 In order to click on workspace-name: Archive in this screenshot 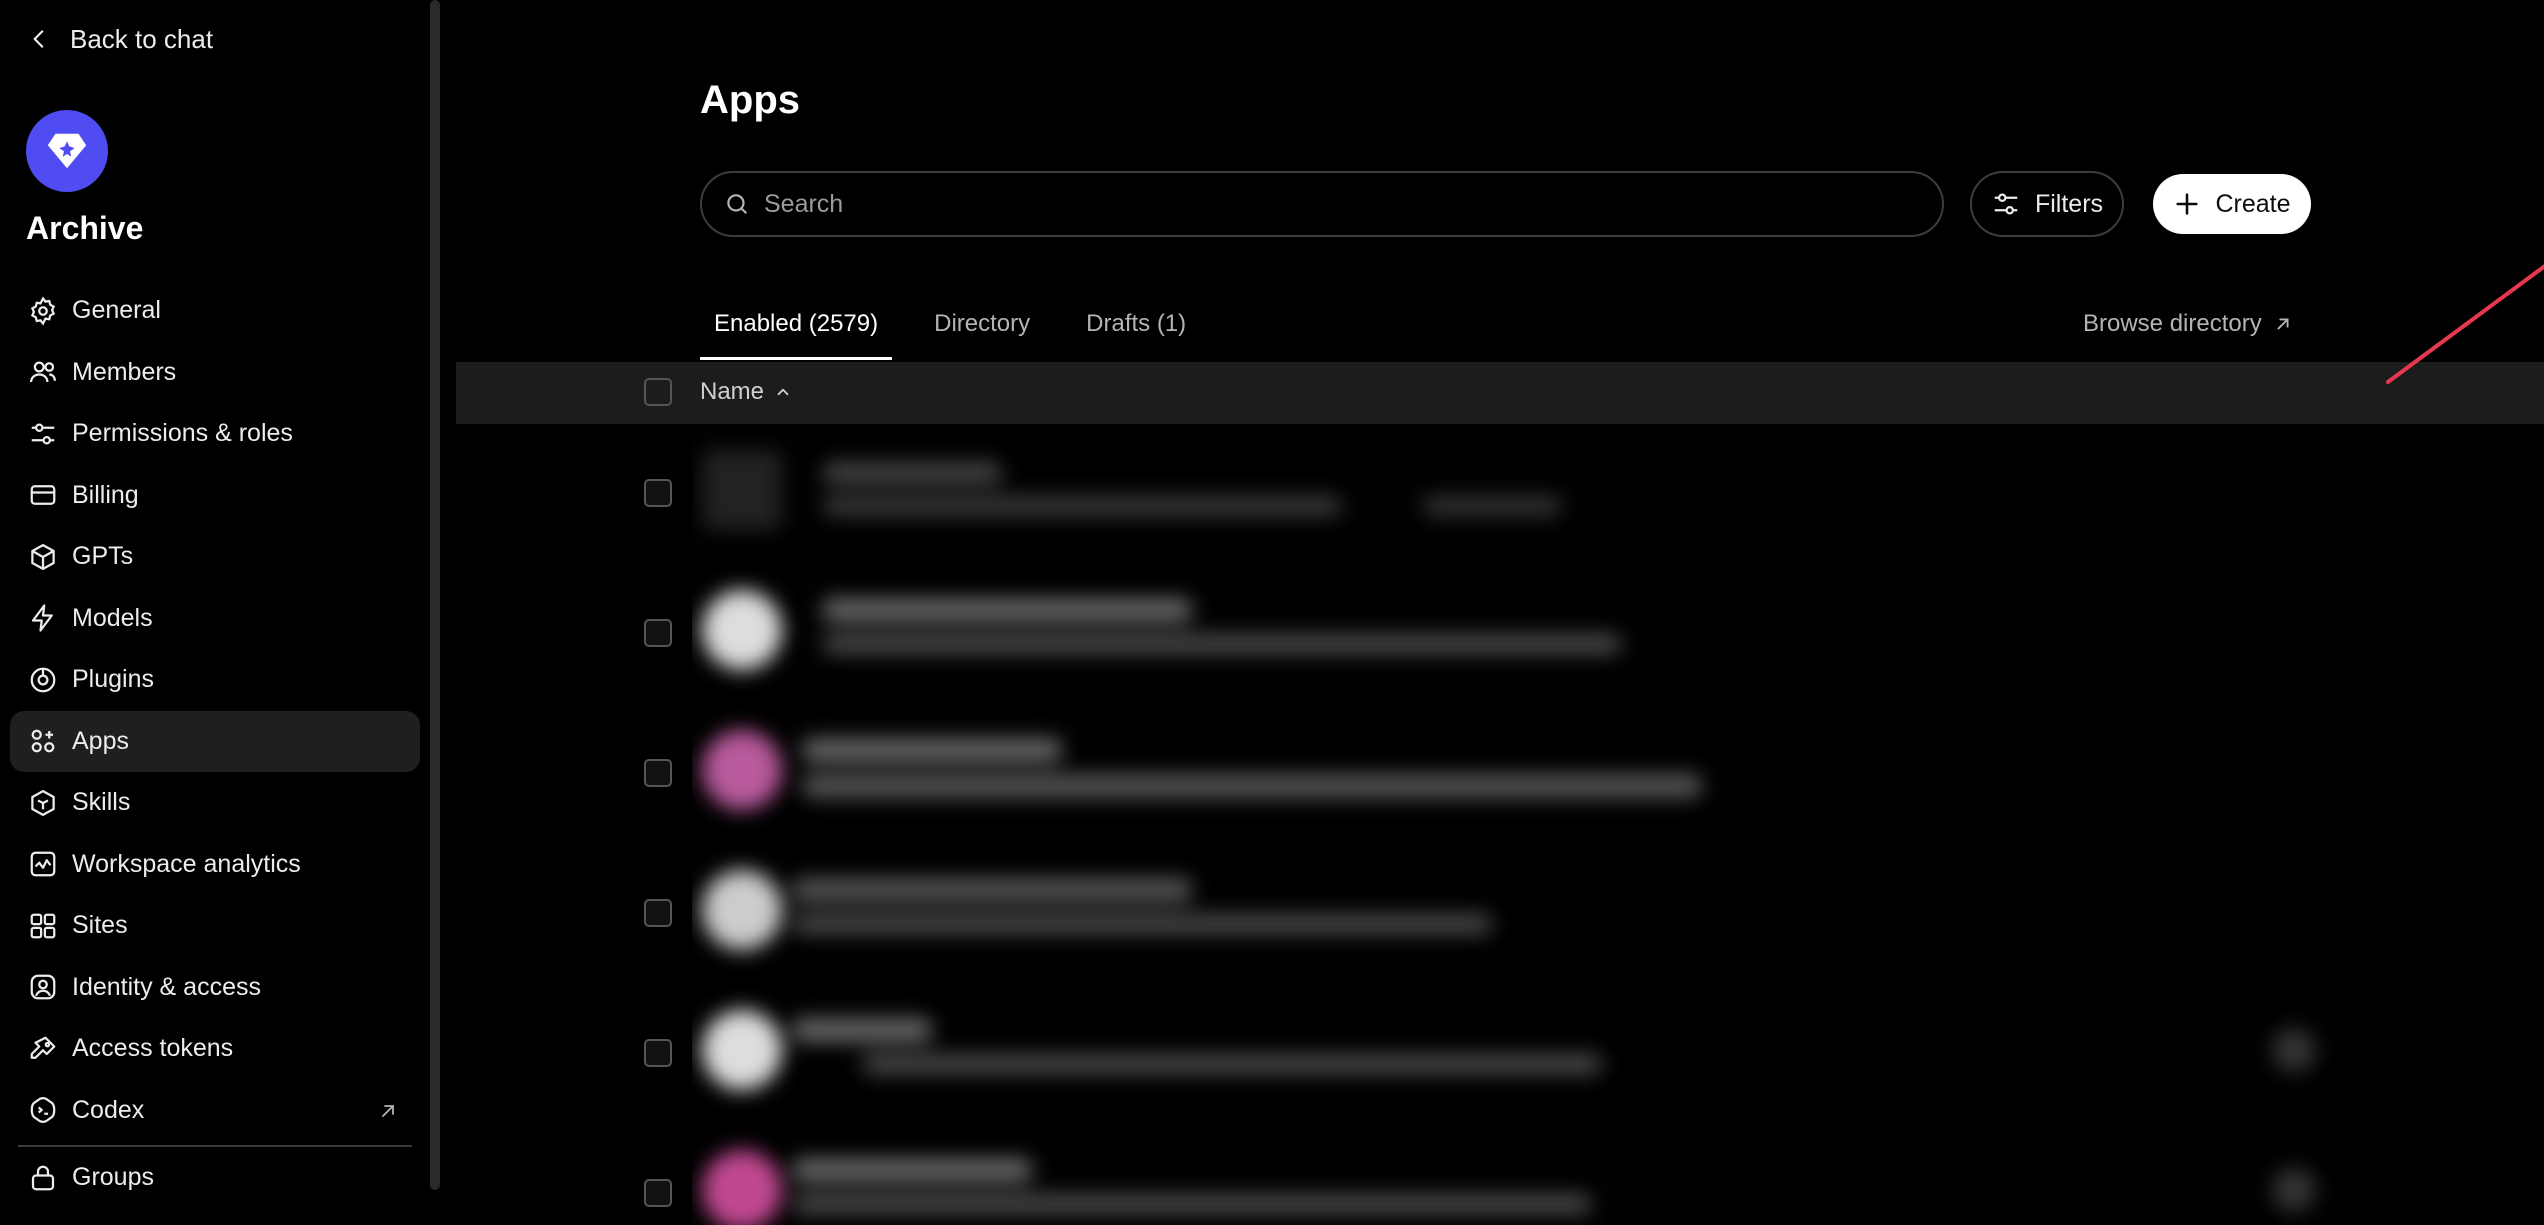, I will do `click(85, 228)`.